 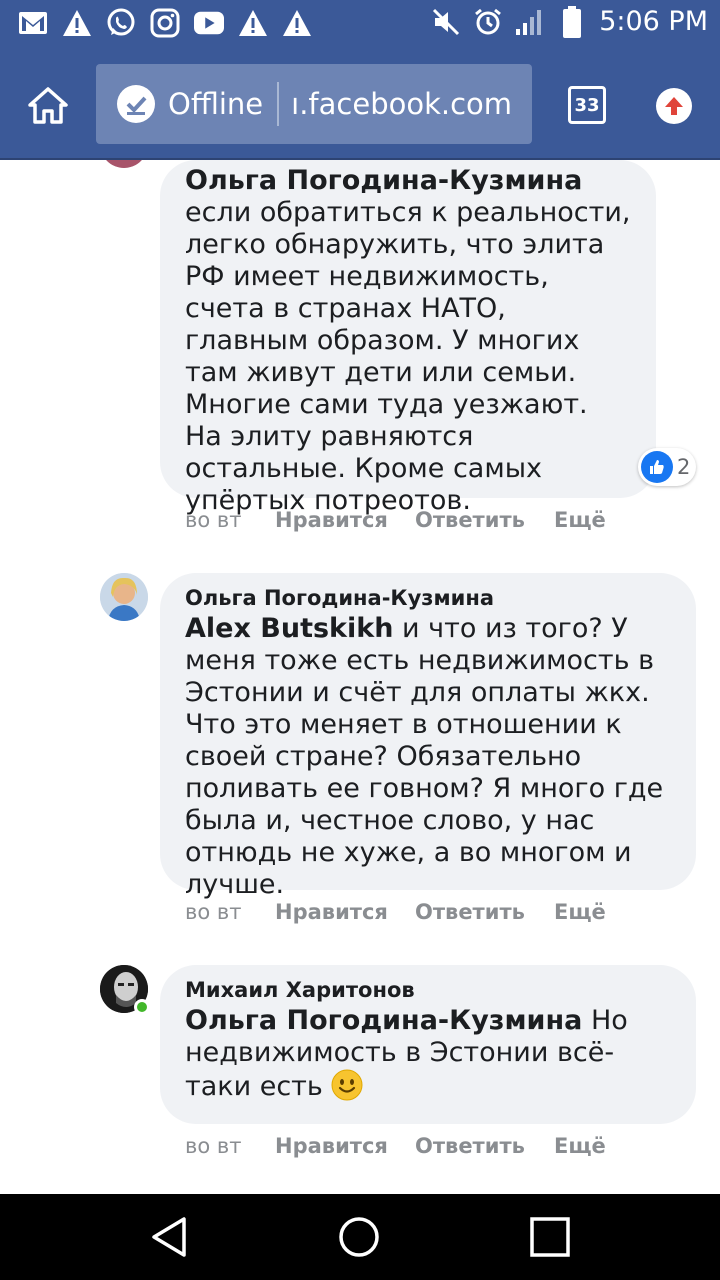 I want to click on gmail-icon, so click(x=33, y=23).